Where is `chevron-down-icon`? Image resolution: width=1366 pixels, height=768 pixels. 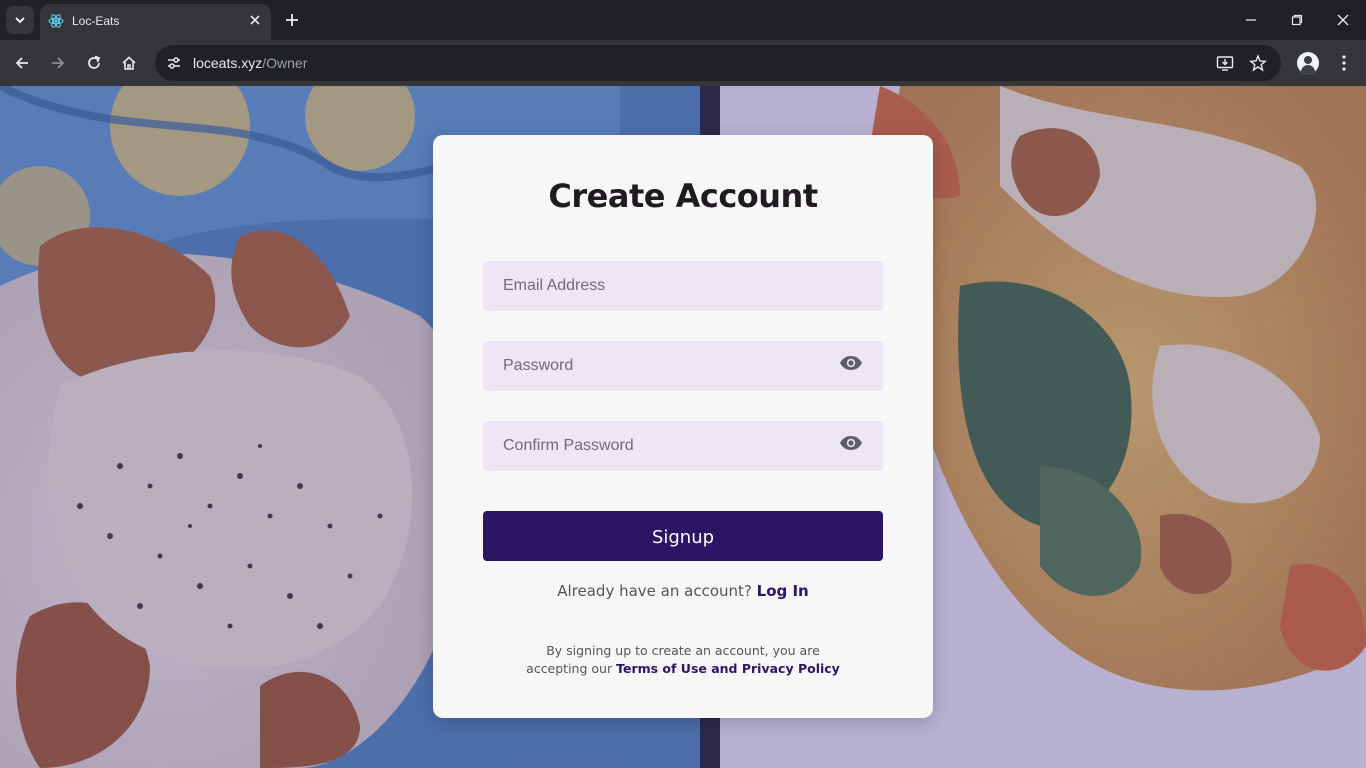
chevron-down-icon is located at coordinates (20, 20).